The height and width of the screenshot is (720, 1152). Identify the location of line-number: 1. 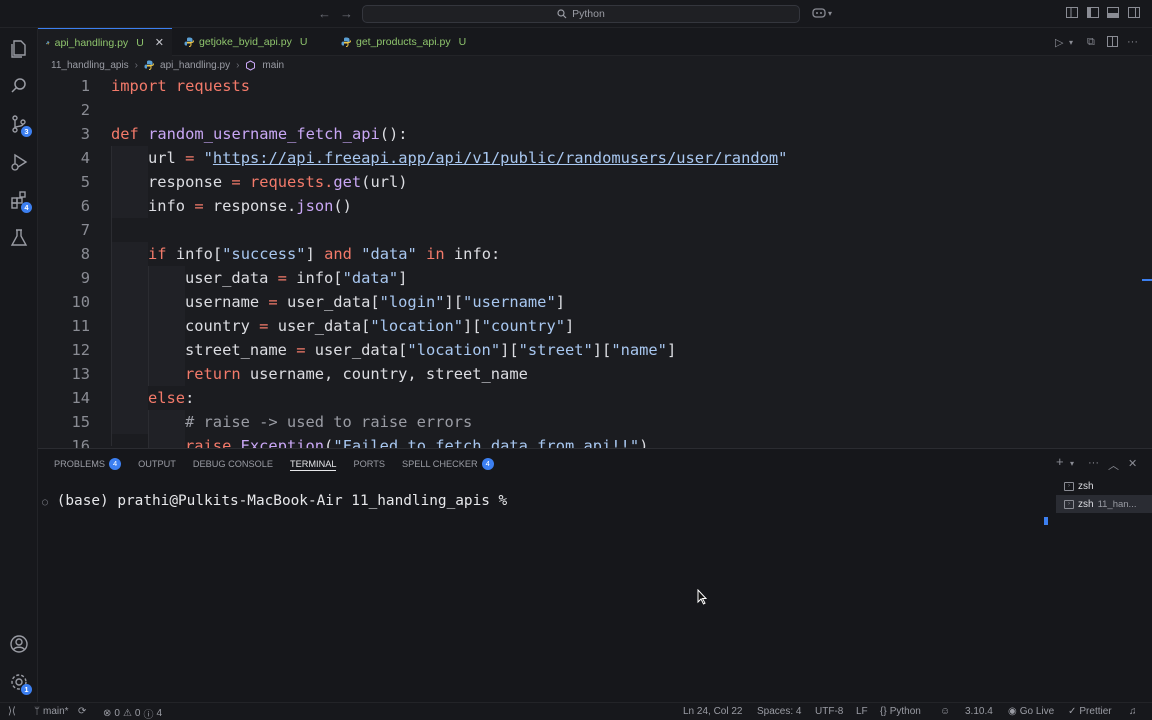
(85, 86).